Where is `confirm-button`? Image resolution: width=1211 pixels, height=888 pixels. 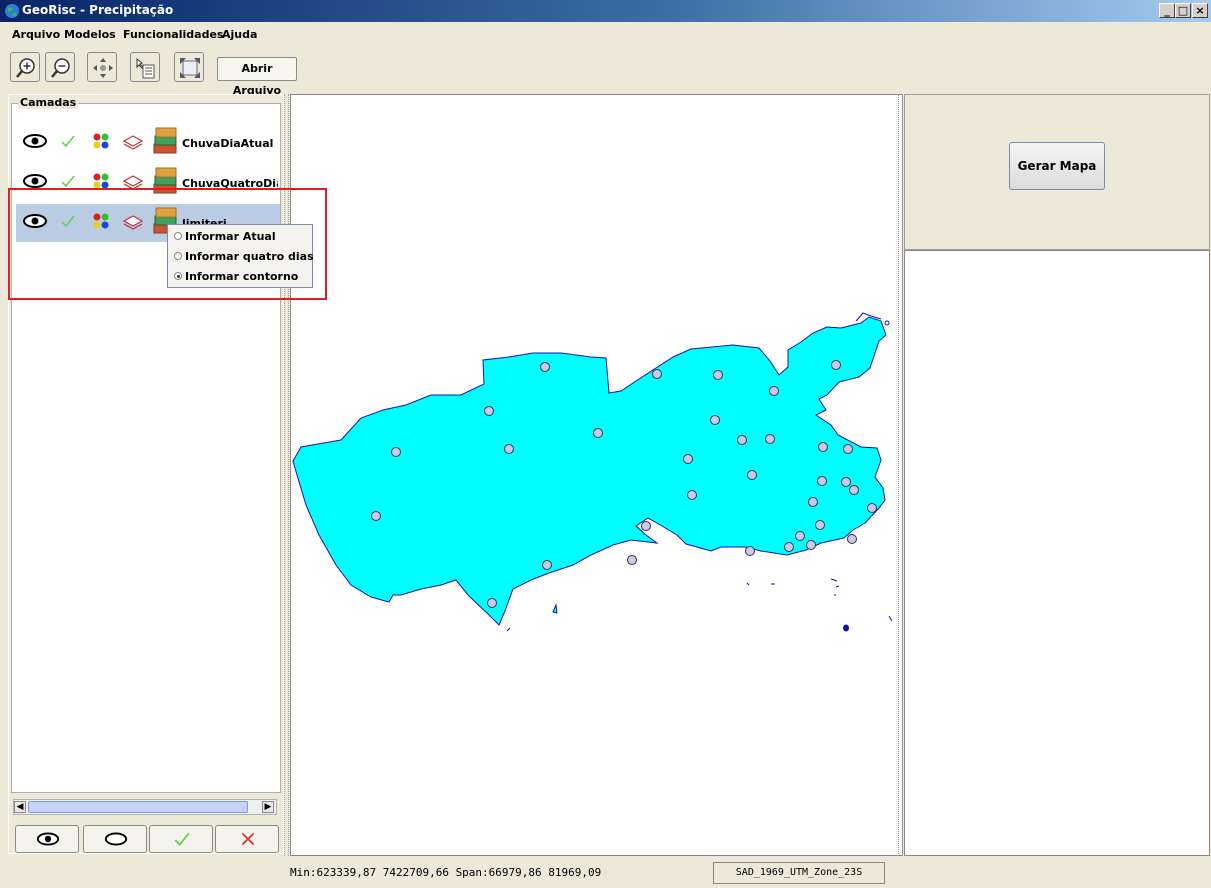
confirm-button is located at coordinates (181, 839).